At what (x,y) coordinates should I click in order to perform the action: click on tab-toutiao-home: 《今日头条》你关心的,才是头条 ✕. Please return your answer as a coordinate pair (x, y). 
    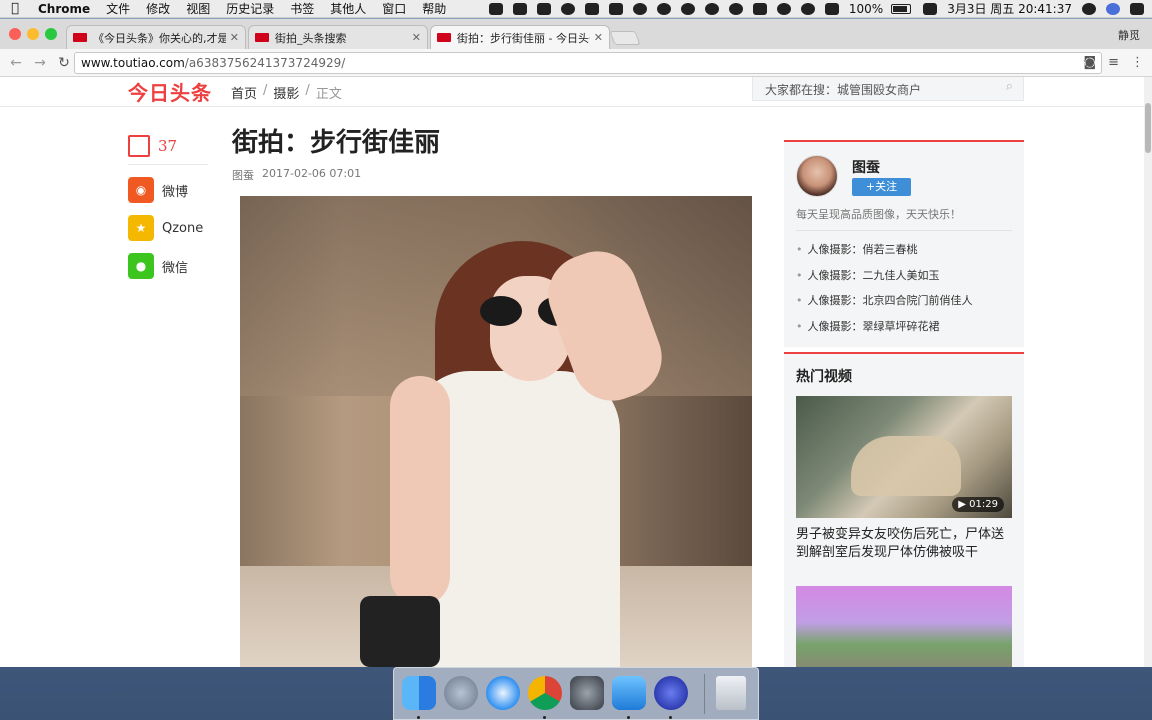
    Looking at the image, I should click on (156, 37).